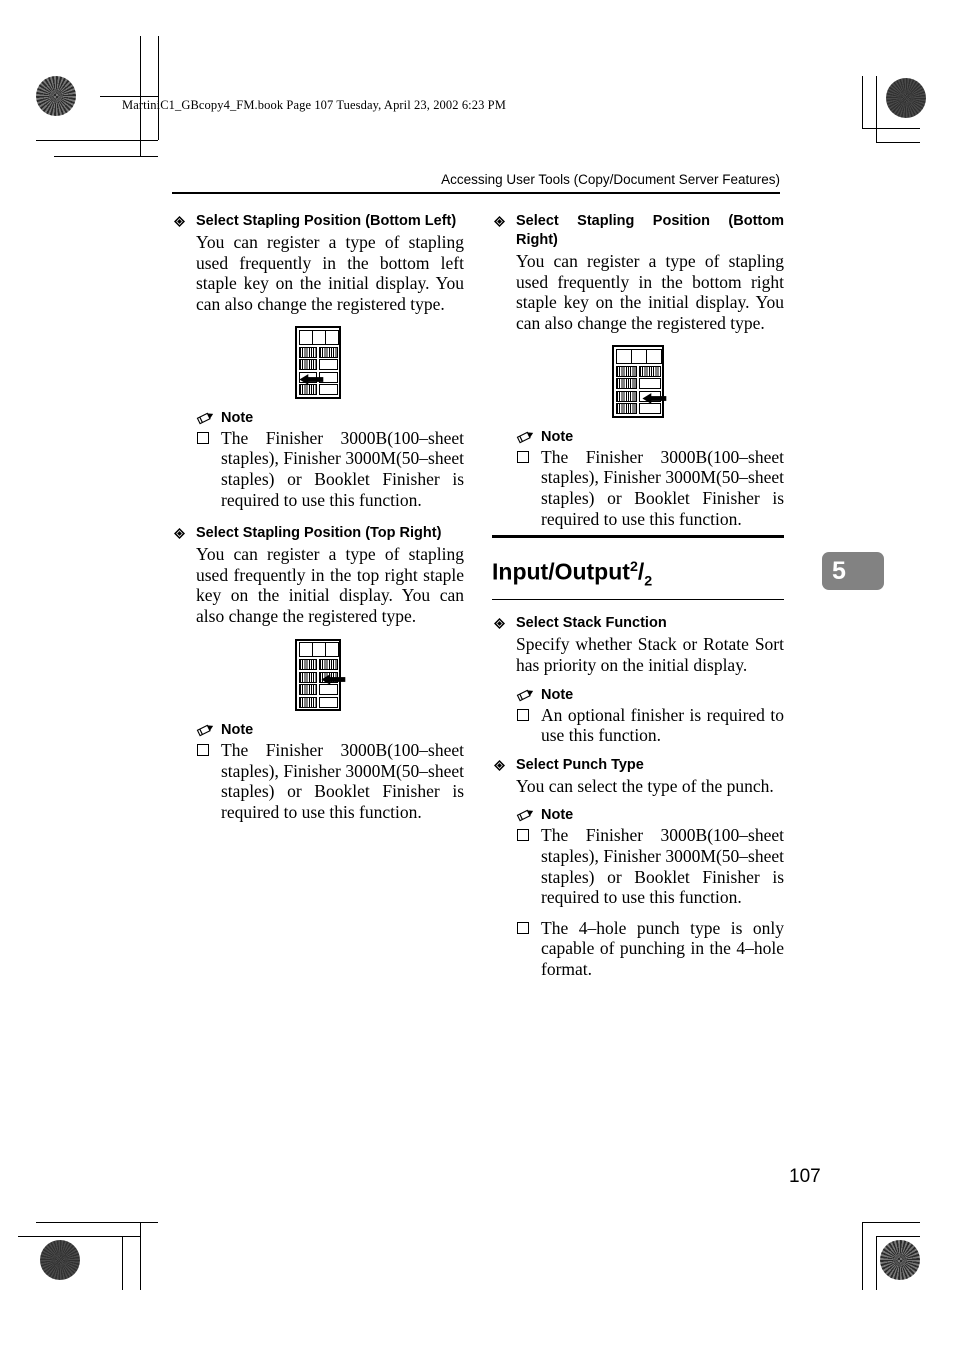  I want to click on section-title-input-output: Input/Output2/2, so click(638, 574).